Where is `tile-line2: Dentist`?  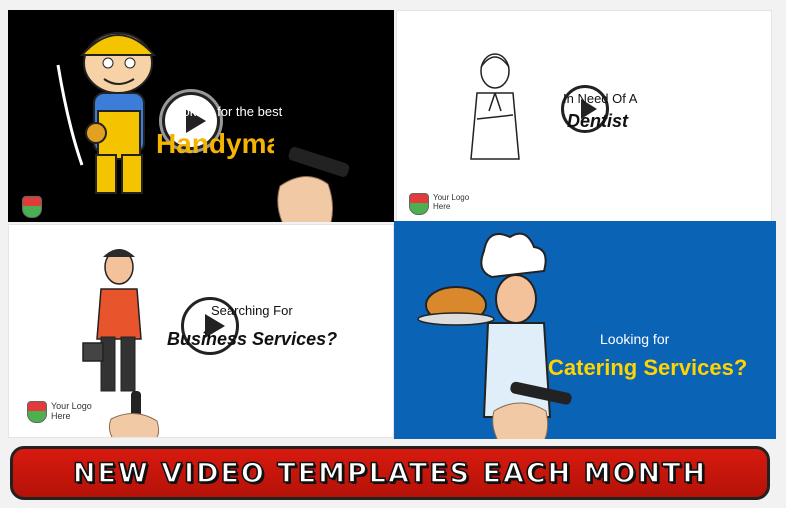 tile-line2: Dentist is located at coordinates (598, 121).